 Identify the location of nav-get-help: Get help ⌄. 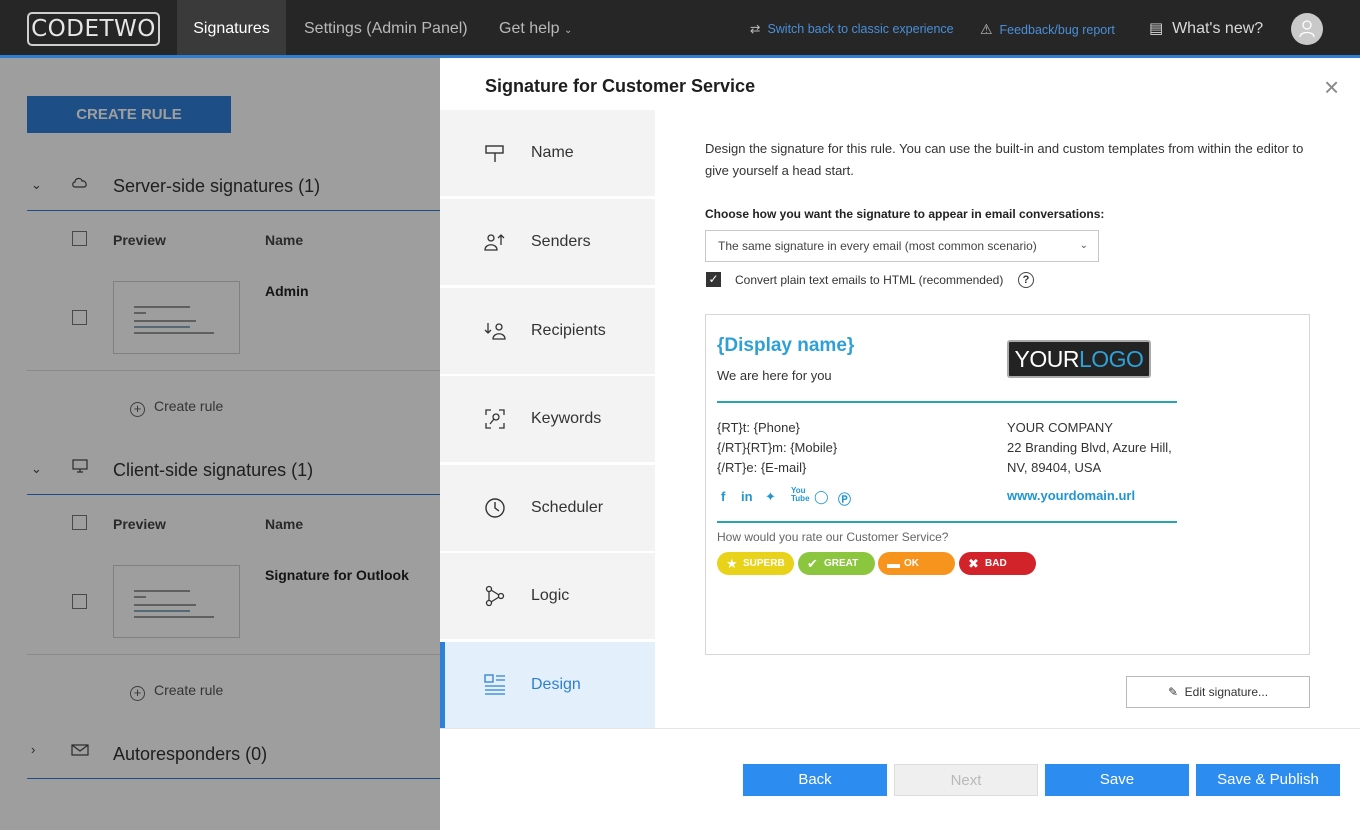
(535, 27).